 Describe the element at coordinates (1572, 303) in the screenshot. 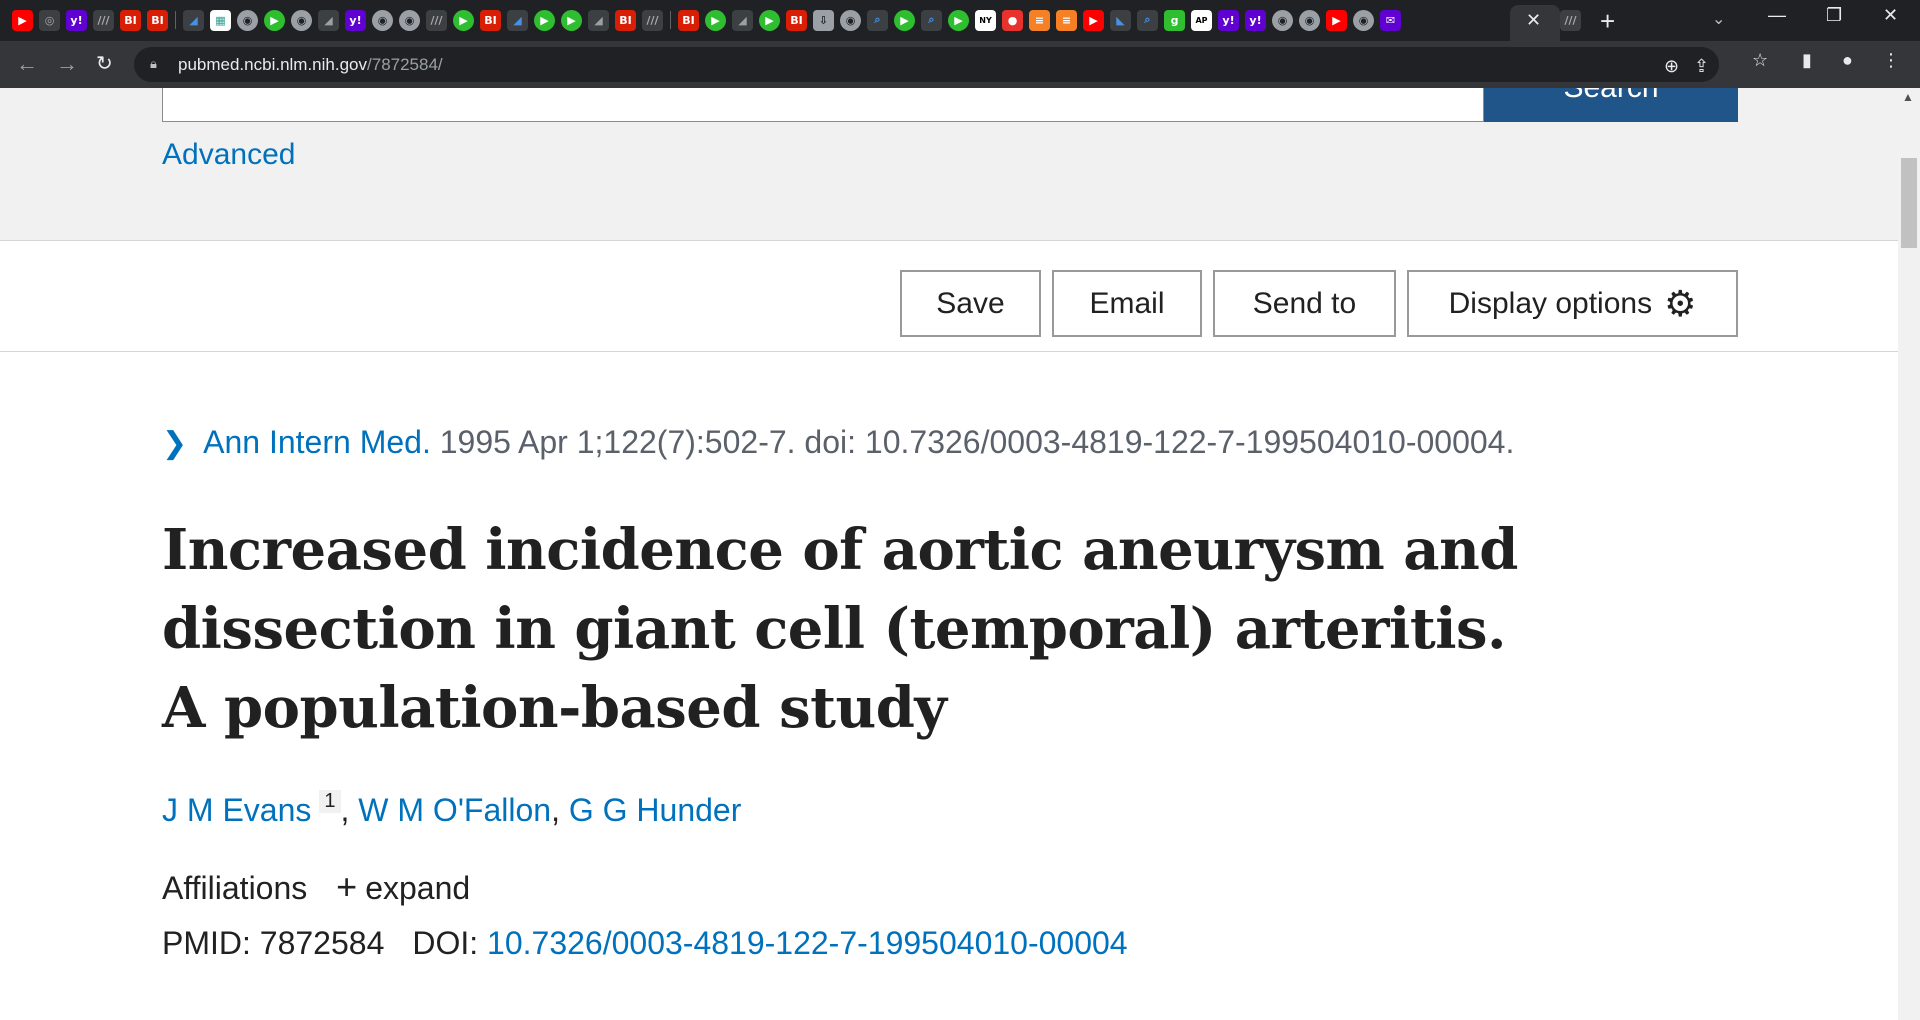

I see `display-options-button: Display options ⚙` at that location.